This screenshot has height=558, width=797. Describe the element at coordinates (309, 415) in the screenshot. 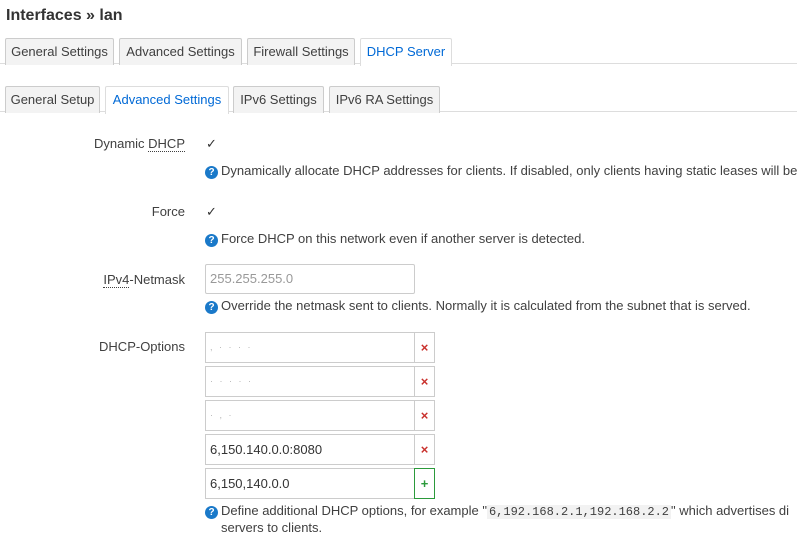

I see `dhcp-option-input: · , ·` at that location.